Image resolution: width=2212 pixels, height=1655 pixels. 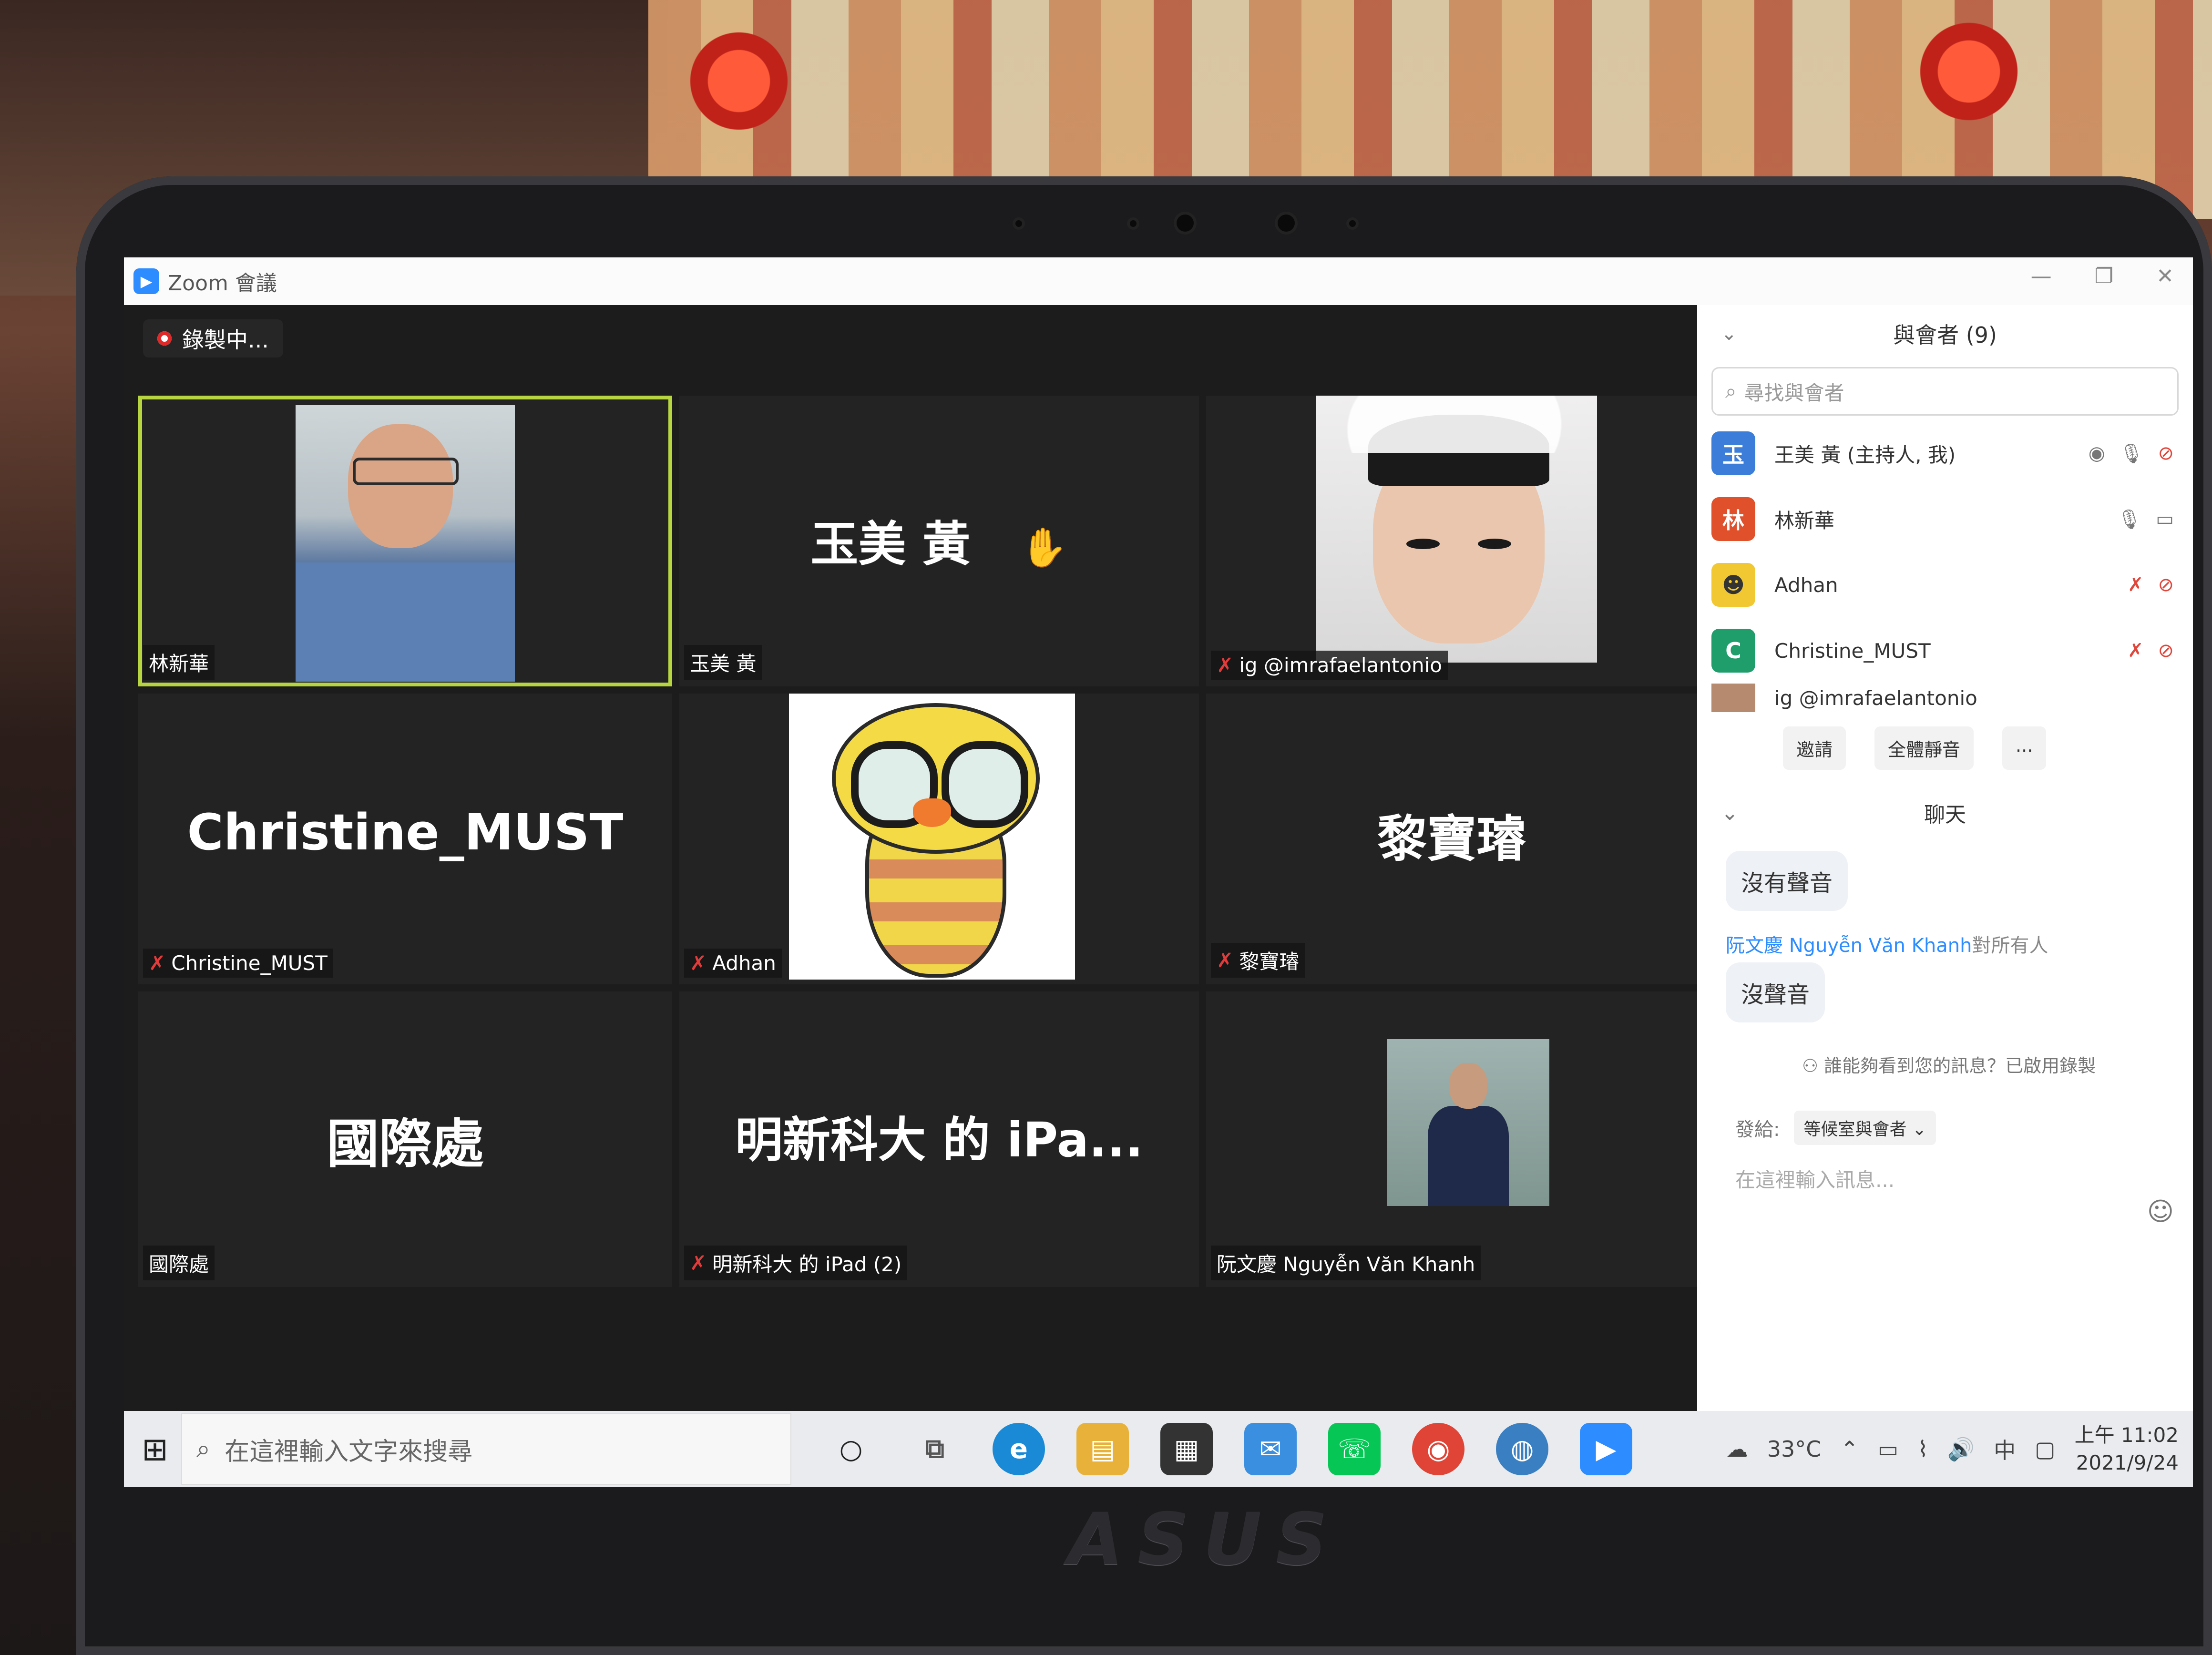 I want to click on video-tile: 玉美 黃 ✋ 玉美 黃, so click(x=939, y=541).